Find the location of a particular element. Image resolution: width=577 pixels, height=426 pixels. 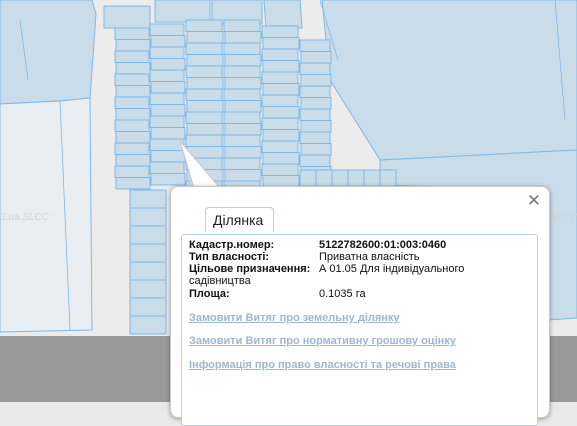

close-icon: ✕ is located at coordinates (534, 201).